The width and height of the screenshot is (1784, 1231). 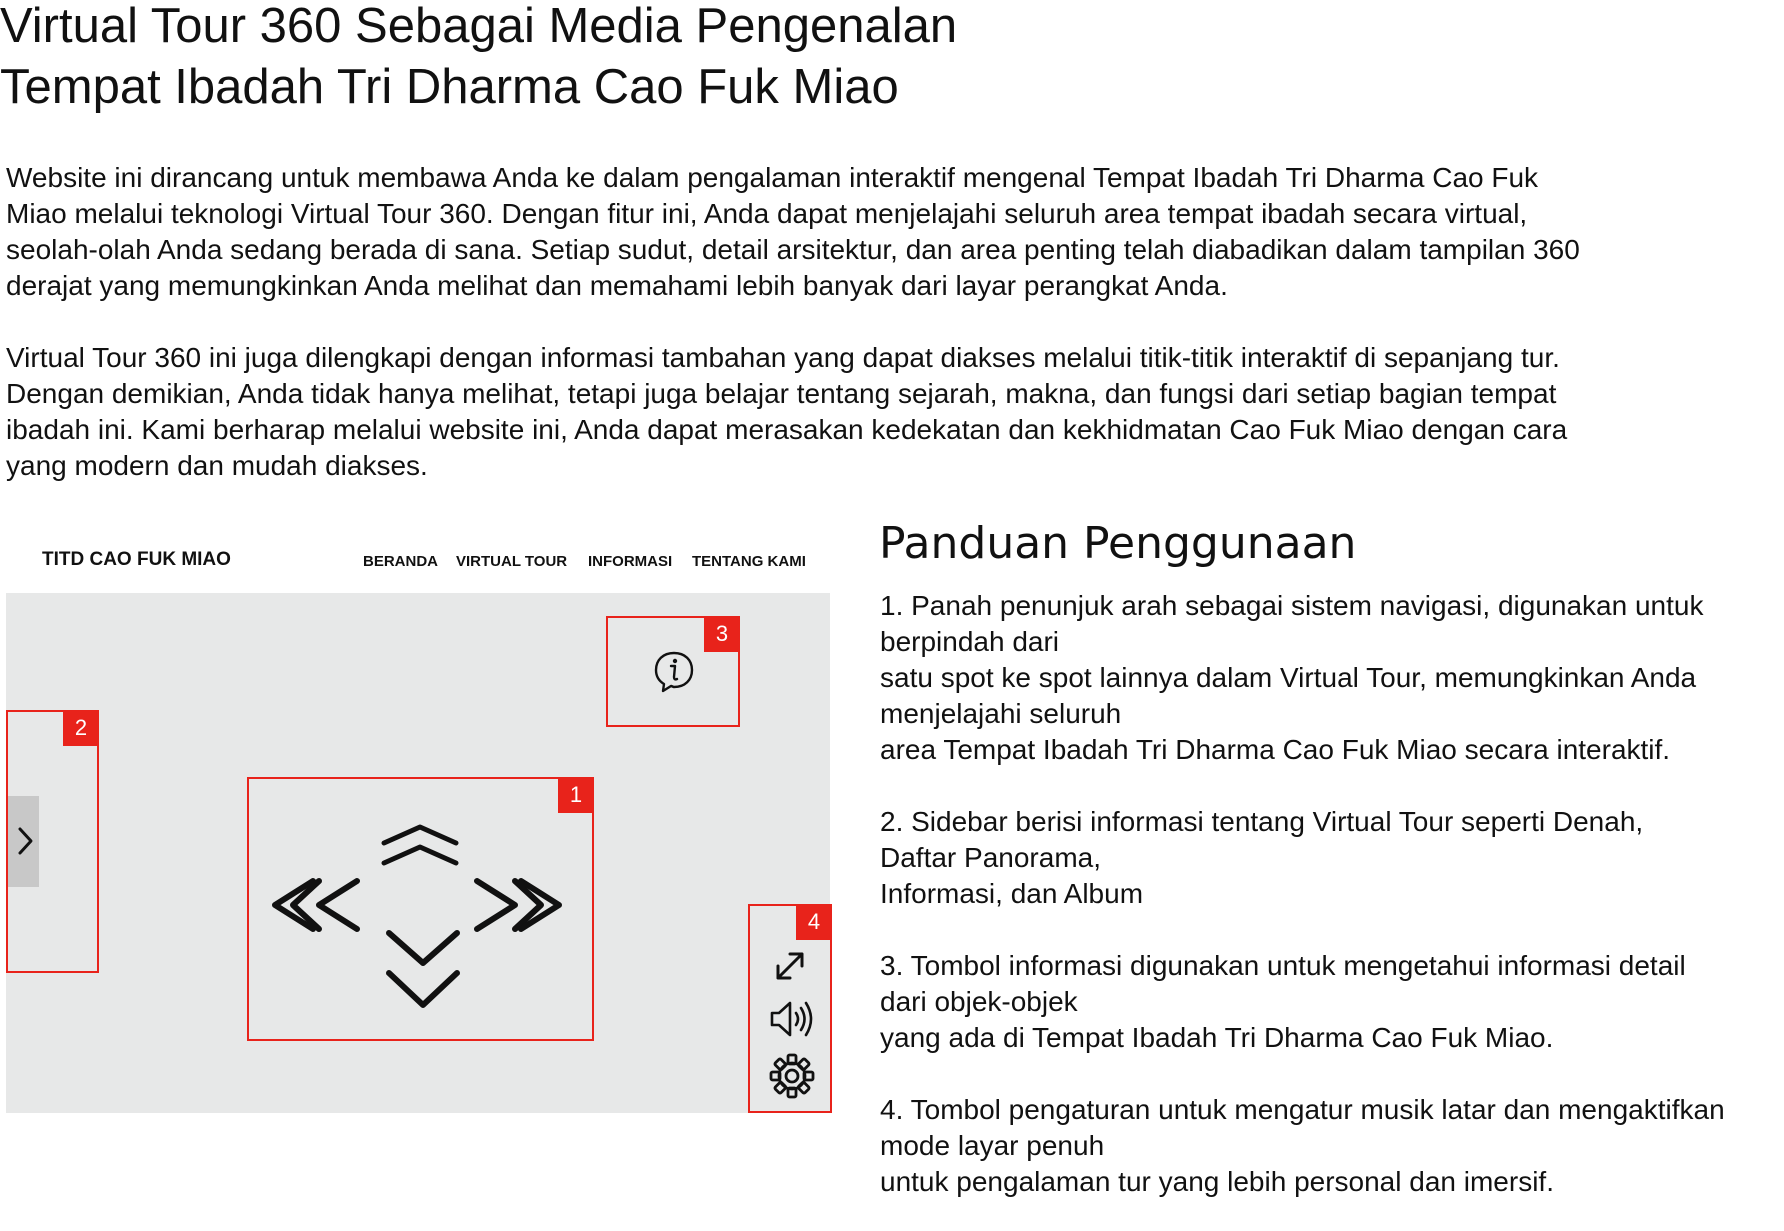 What do you see at coordinates (81, 728) in the screenshot?
I see `callout-number: 2` at bounding box center [81, 728].